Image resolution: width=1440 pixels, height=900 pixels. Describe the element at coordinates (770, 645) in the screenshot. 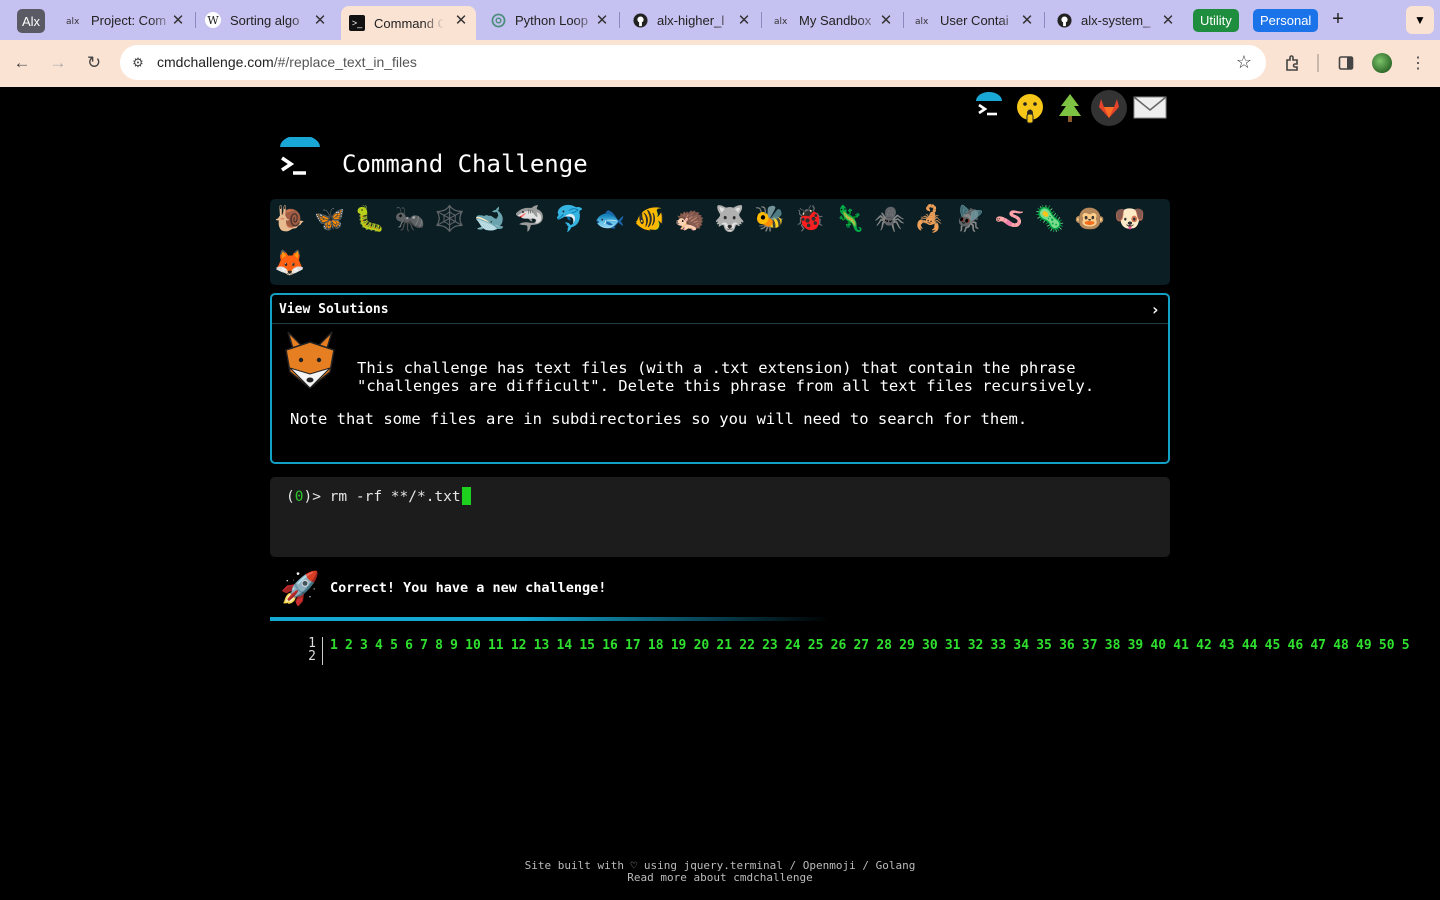

I see `level-link: 23` at that location.